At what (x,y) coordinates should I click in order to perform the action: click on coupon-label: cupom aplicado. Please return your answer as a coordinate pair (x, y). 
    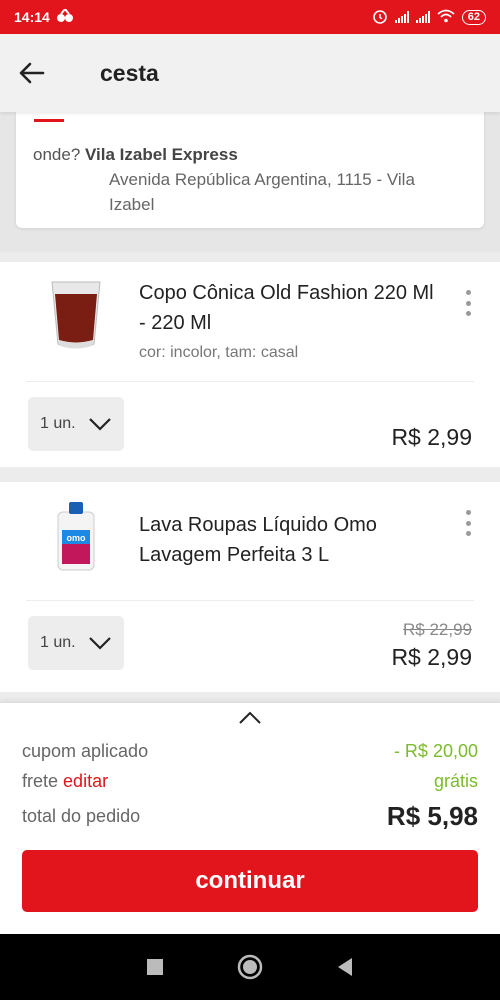
    Looking at the image, I should click on (85, 751).